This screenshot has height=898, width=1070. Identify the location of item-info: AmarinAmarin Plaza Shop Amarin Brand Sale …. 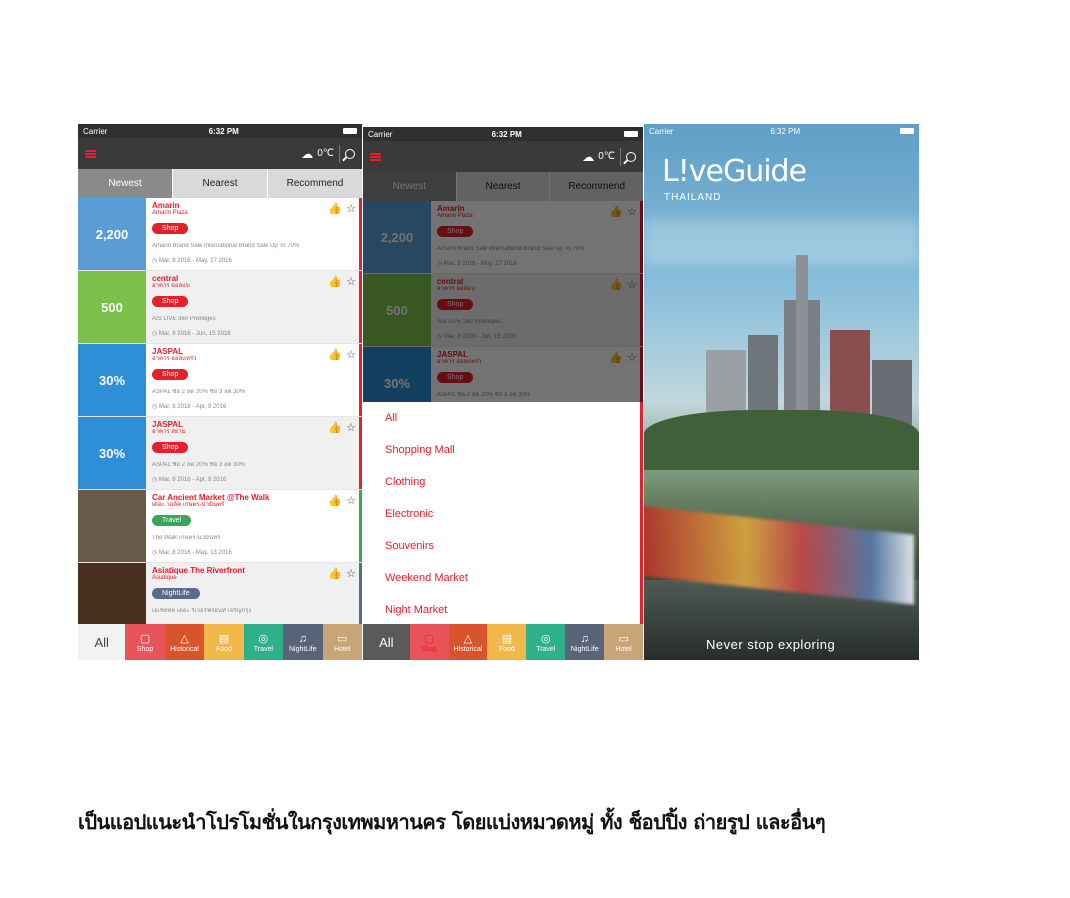
(254, 234).